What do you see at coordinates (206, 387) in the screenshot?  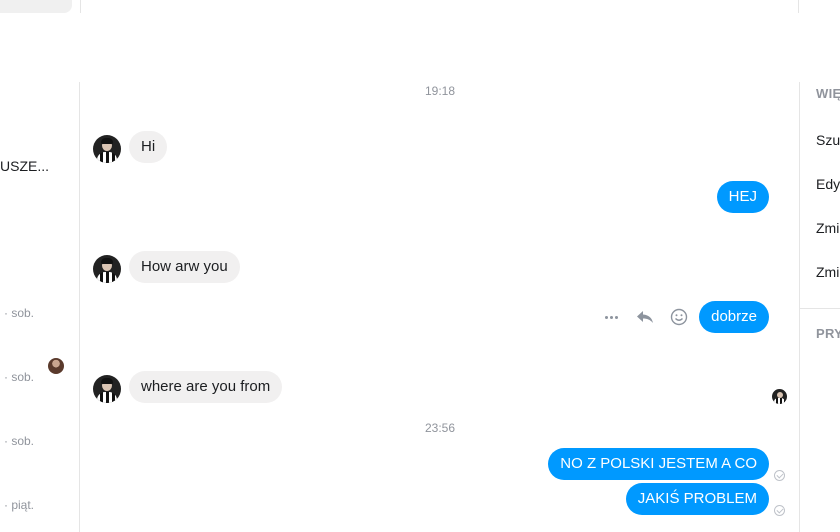 I see `incoming-message: where are you from` at bounding box center [206, 387].